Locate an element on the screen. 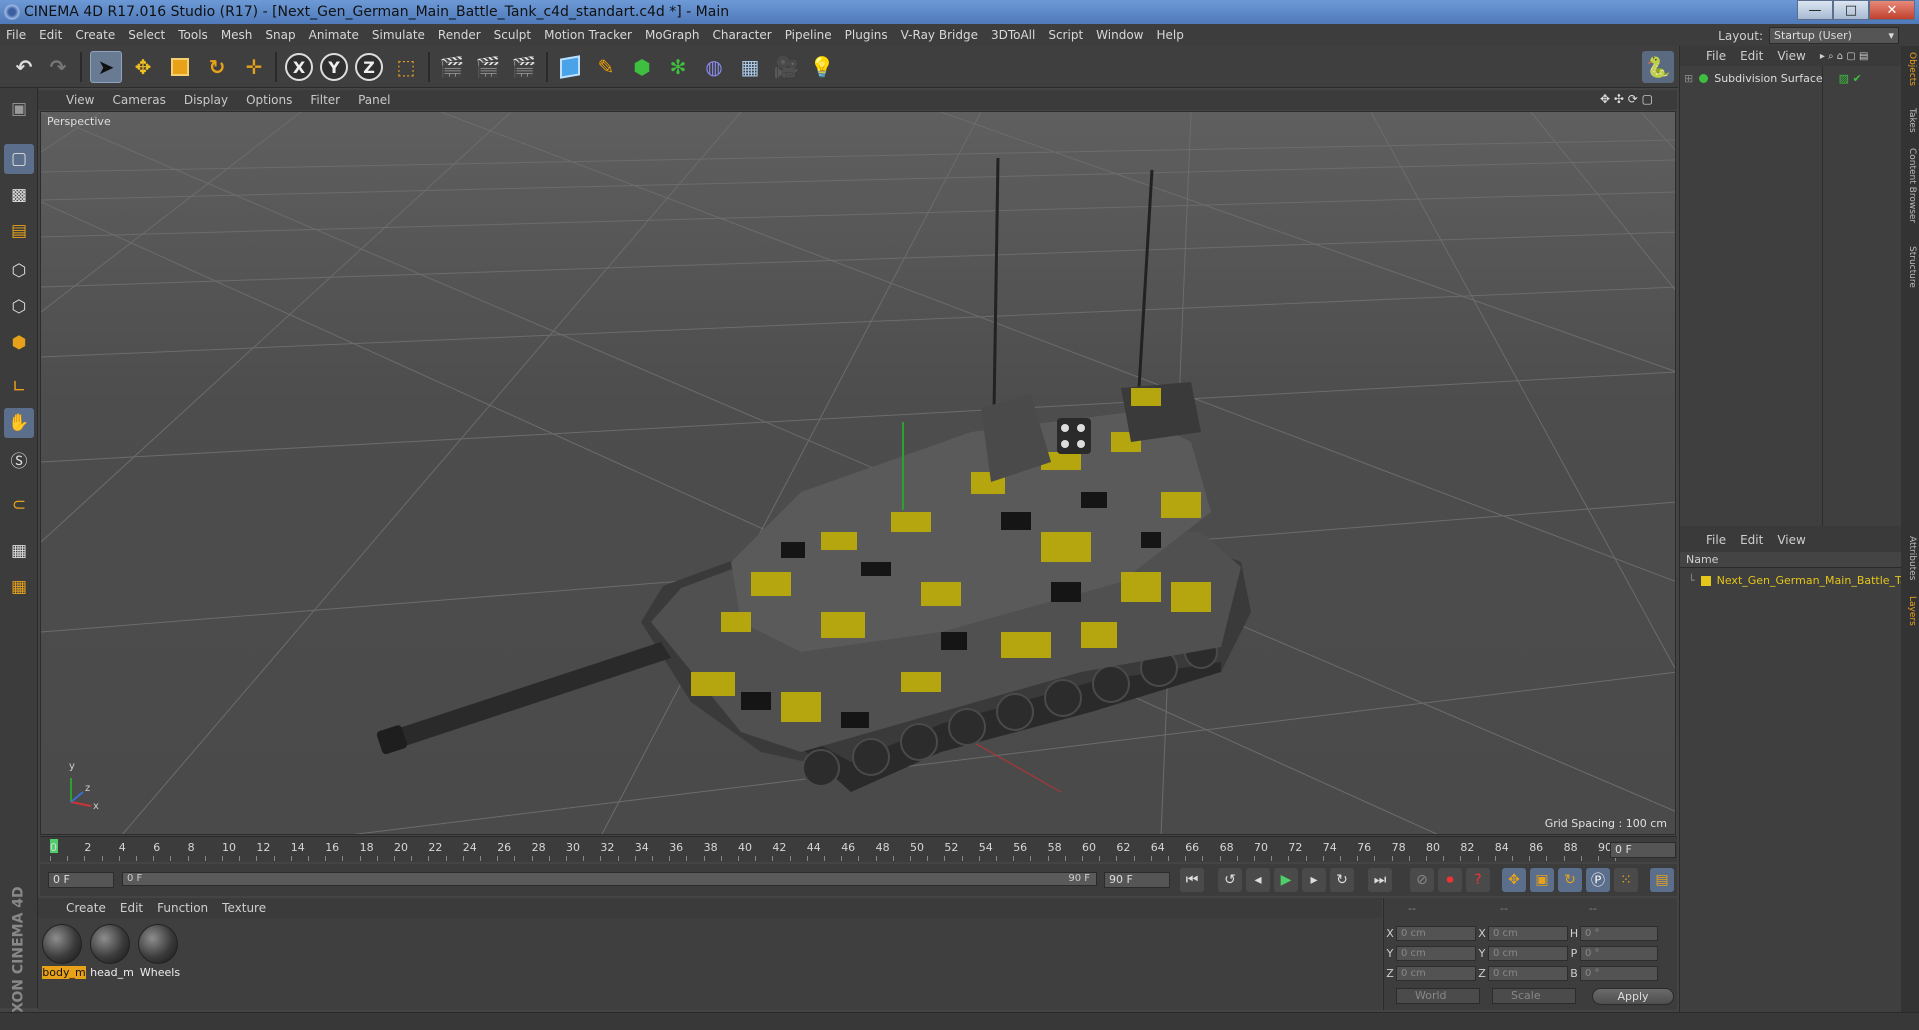  tab-layers: Layers is located at coordinates (1910, 611).